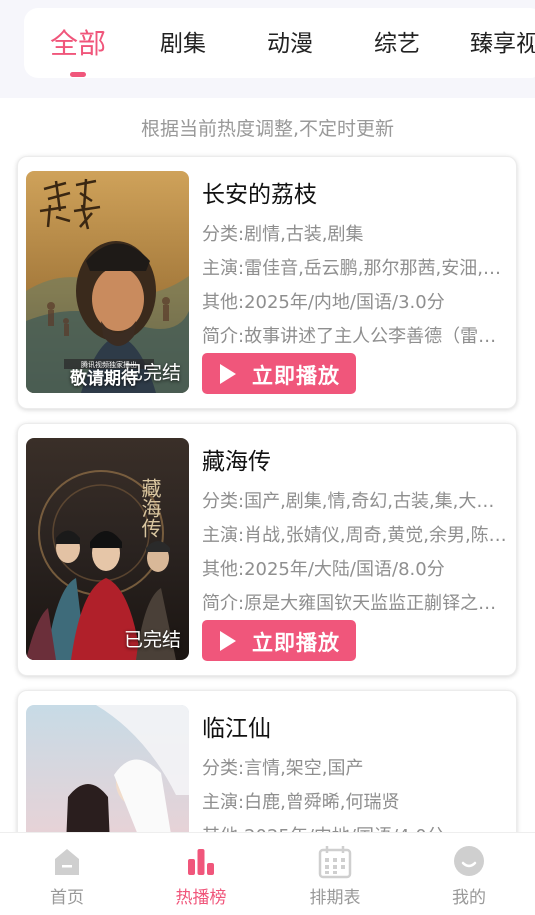  I want to click on poster-caption: 敬请期待, so click(104, 379).